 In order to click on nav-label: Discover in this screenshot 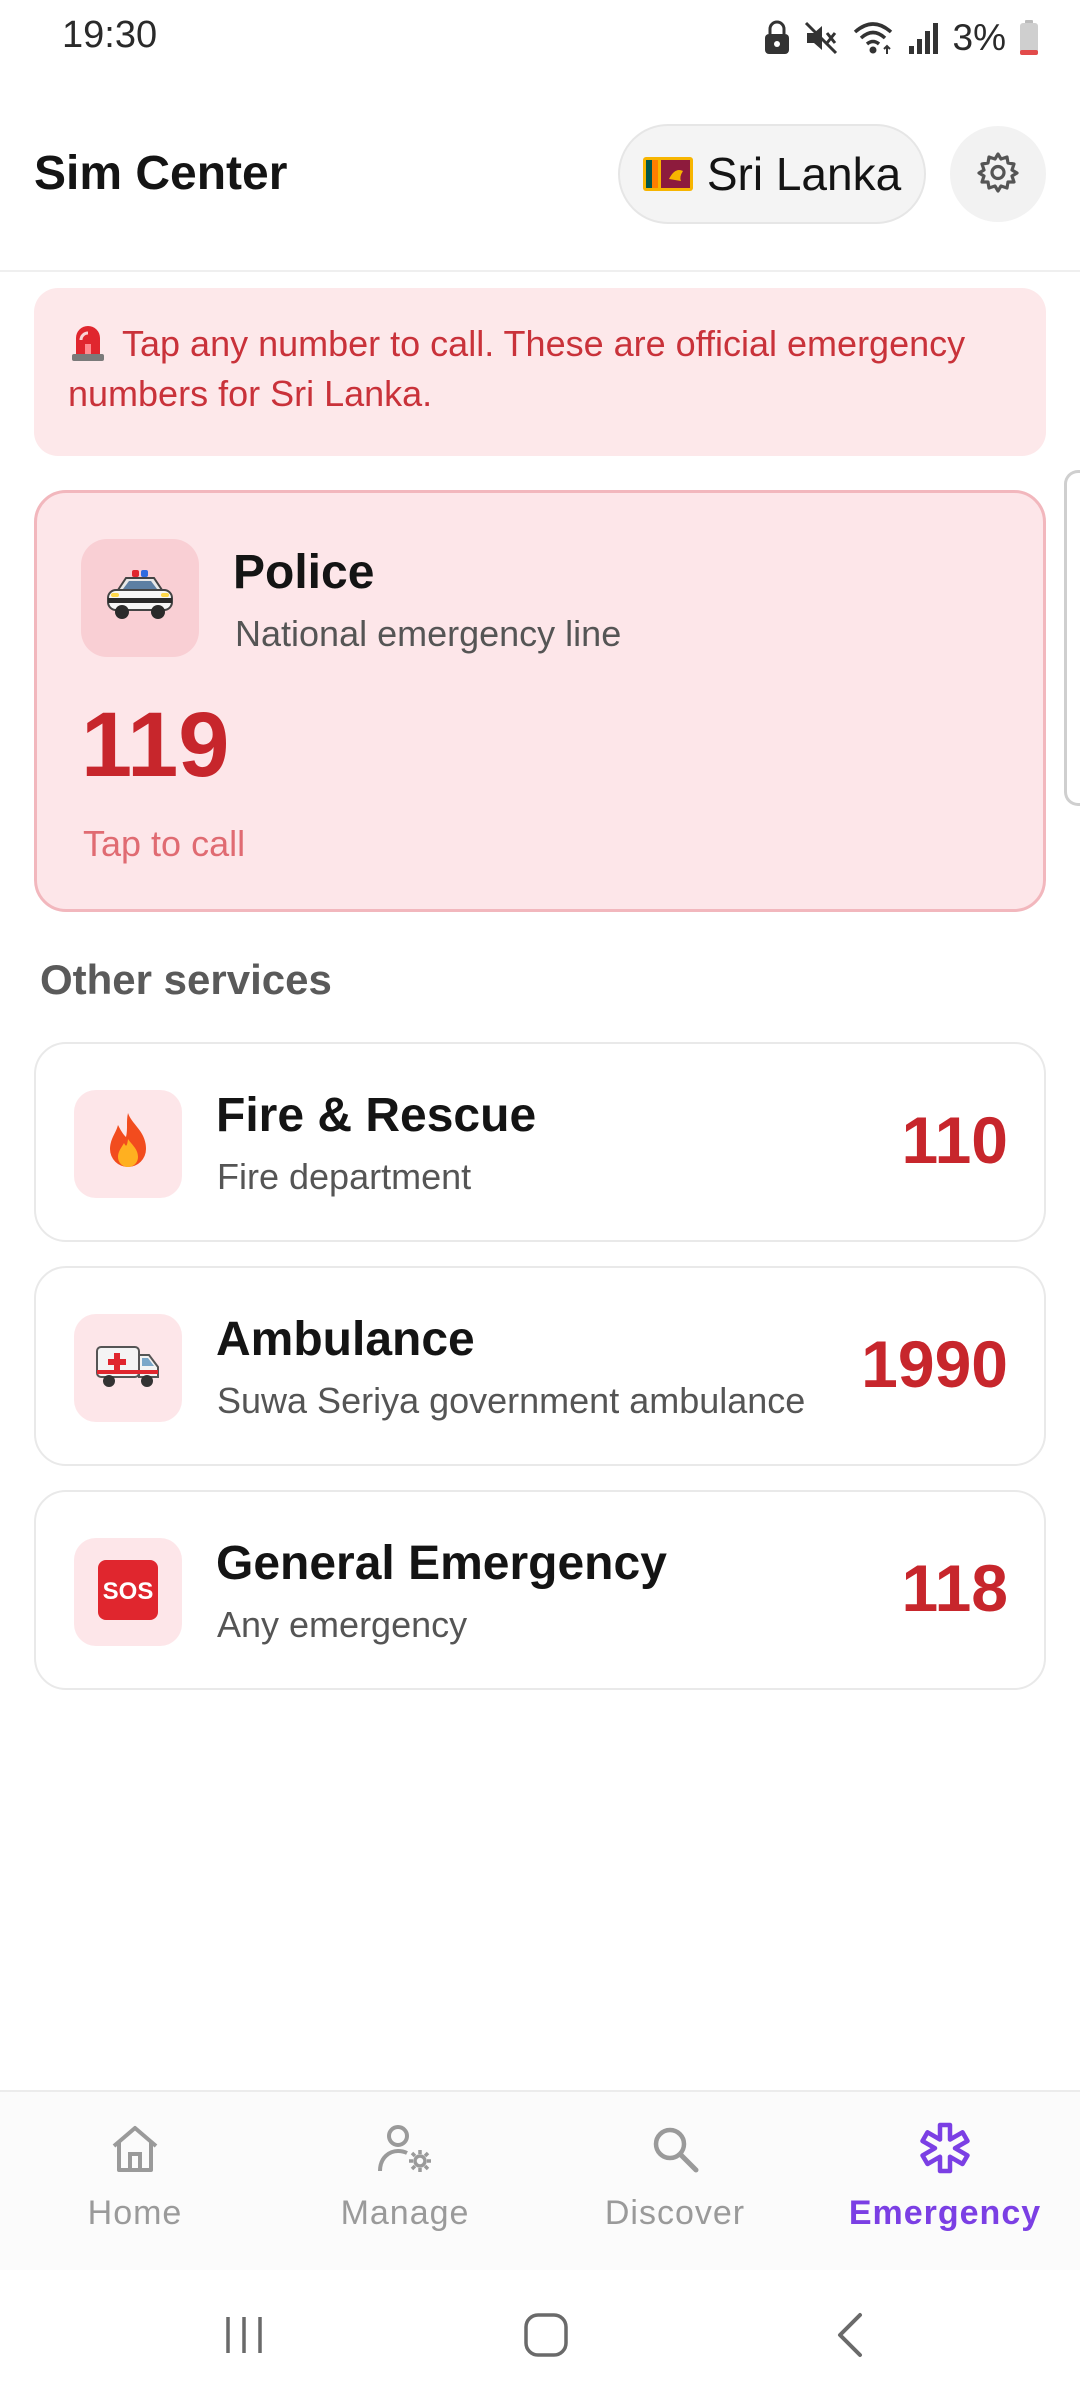, I will do `click(675, 2213)`.